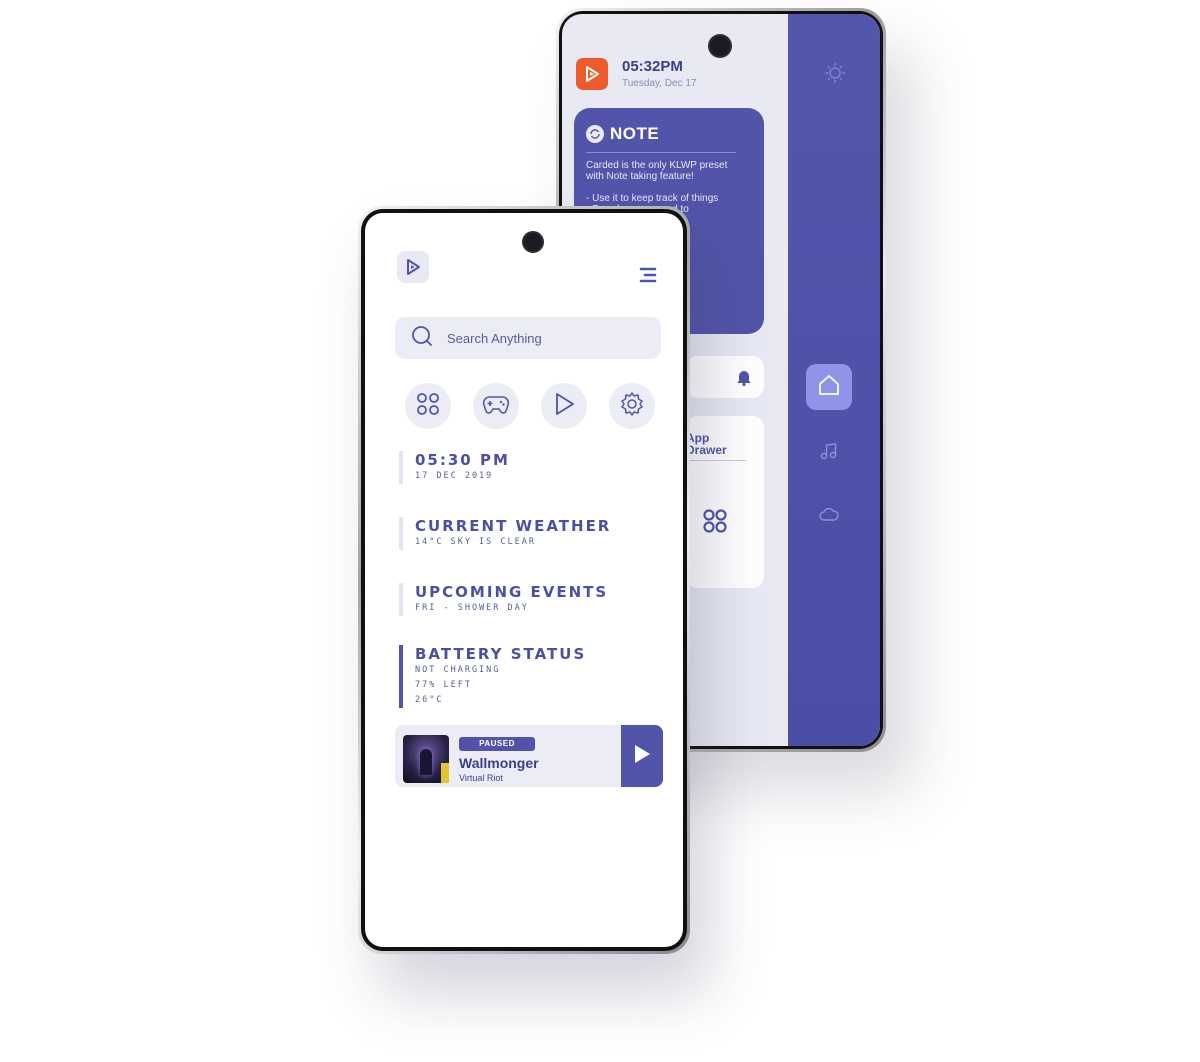  Describe the element at coordinates (648, 277) in the screenshot. I see `menu-icon` at that location.